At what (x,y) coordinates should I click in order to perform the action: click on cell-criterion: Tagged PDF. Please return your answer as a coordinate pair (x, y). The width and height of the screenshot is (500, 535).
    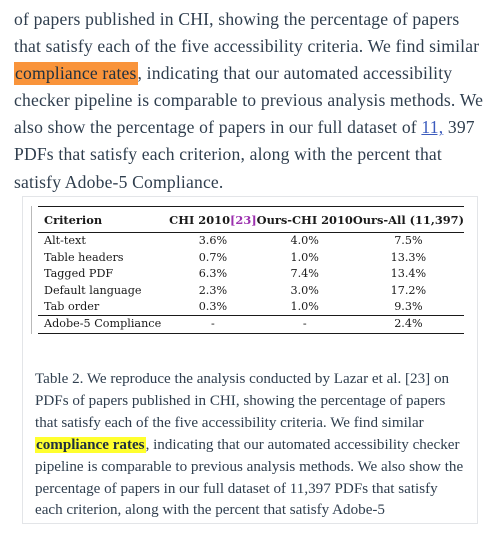
    Looking at the image, I should click on (79, 274).